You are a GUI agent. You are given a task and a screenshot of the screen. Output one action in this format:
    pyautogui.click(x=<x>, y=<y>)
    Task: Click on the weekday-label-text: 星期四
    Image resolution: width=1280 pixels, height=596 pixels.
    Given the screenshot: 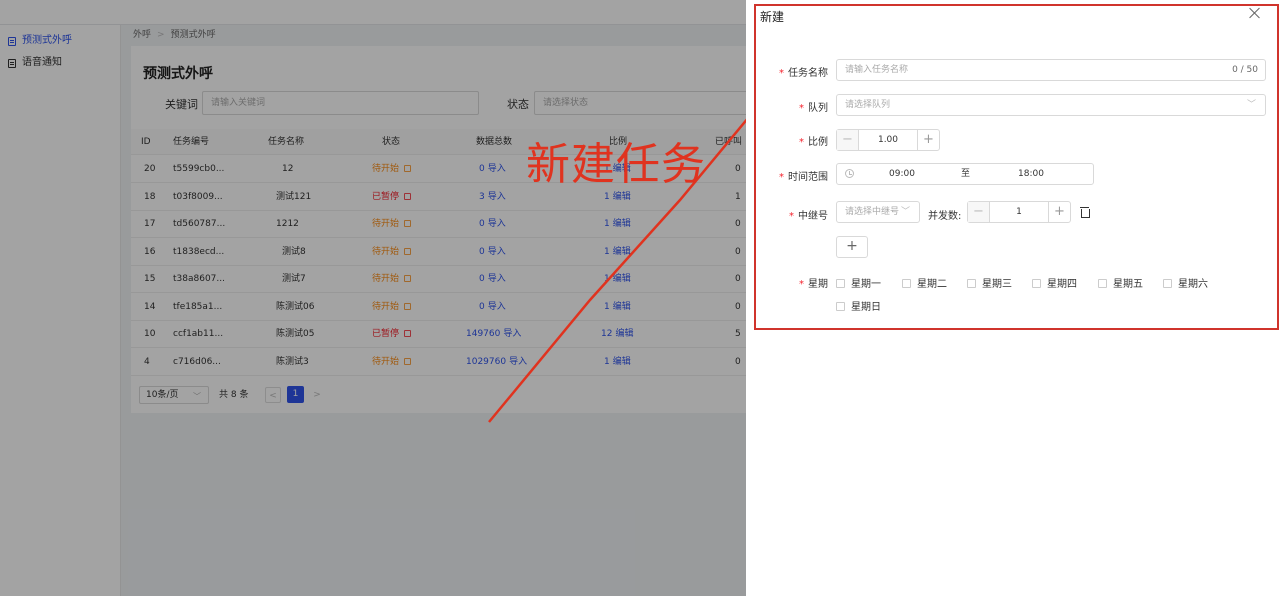 What is the action you would take?
    pyautogui.click(x=1062, y=284)
    